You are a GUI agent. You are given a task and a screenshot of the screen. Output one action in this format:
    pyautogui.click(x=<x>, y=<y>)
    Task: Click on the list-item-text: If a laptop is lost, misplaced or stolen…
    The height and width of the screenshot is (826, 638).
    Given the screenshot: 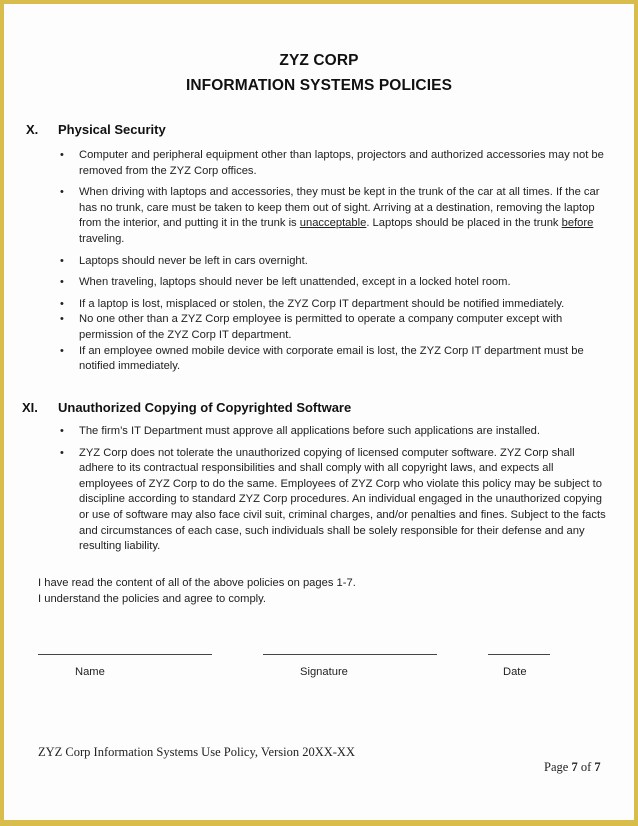 What is the action you would take?
    pyautogui.click(x=322, y=303)
    